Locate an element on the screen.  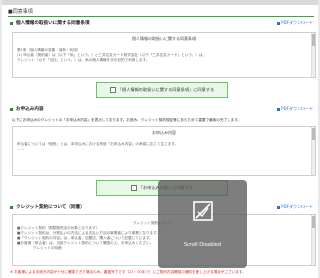
section-title: 個人情報の取扱いに関する同意条項 is located at coordinates (53, 23).